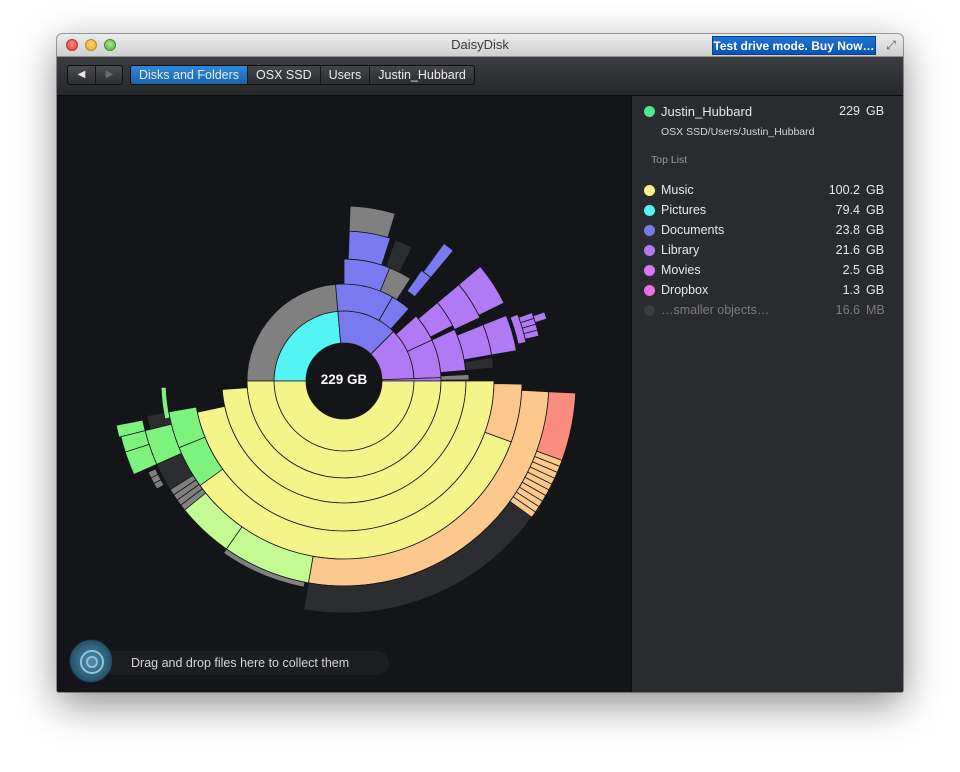 This screenshot has width=960, height=772. Describe the element at coordinates (684, 210) in the screenshot. I see `item-name: Pictures` at that location.